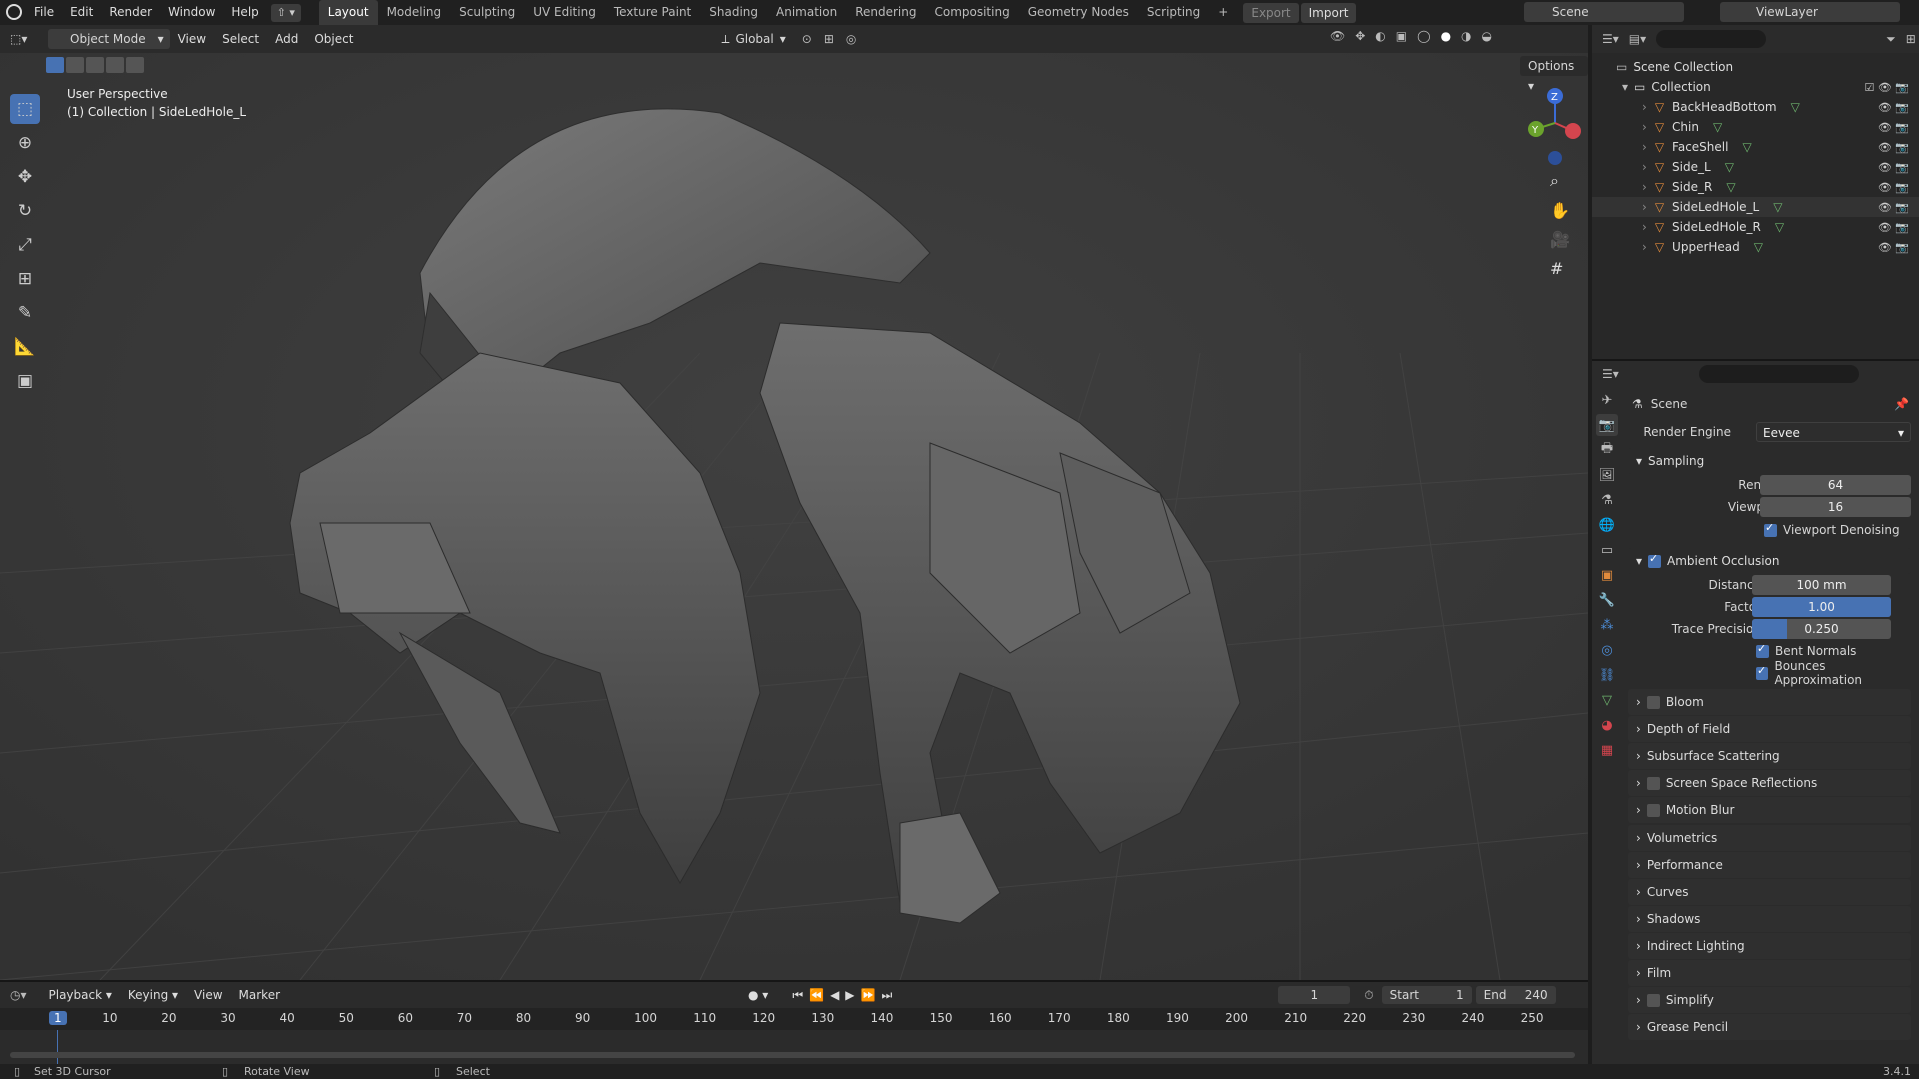  What do you see at coordinates (1560, 210) in the screenshot?
I see `pan-hand-icon: ✋` at bounding box center [1560, 210].